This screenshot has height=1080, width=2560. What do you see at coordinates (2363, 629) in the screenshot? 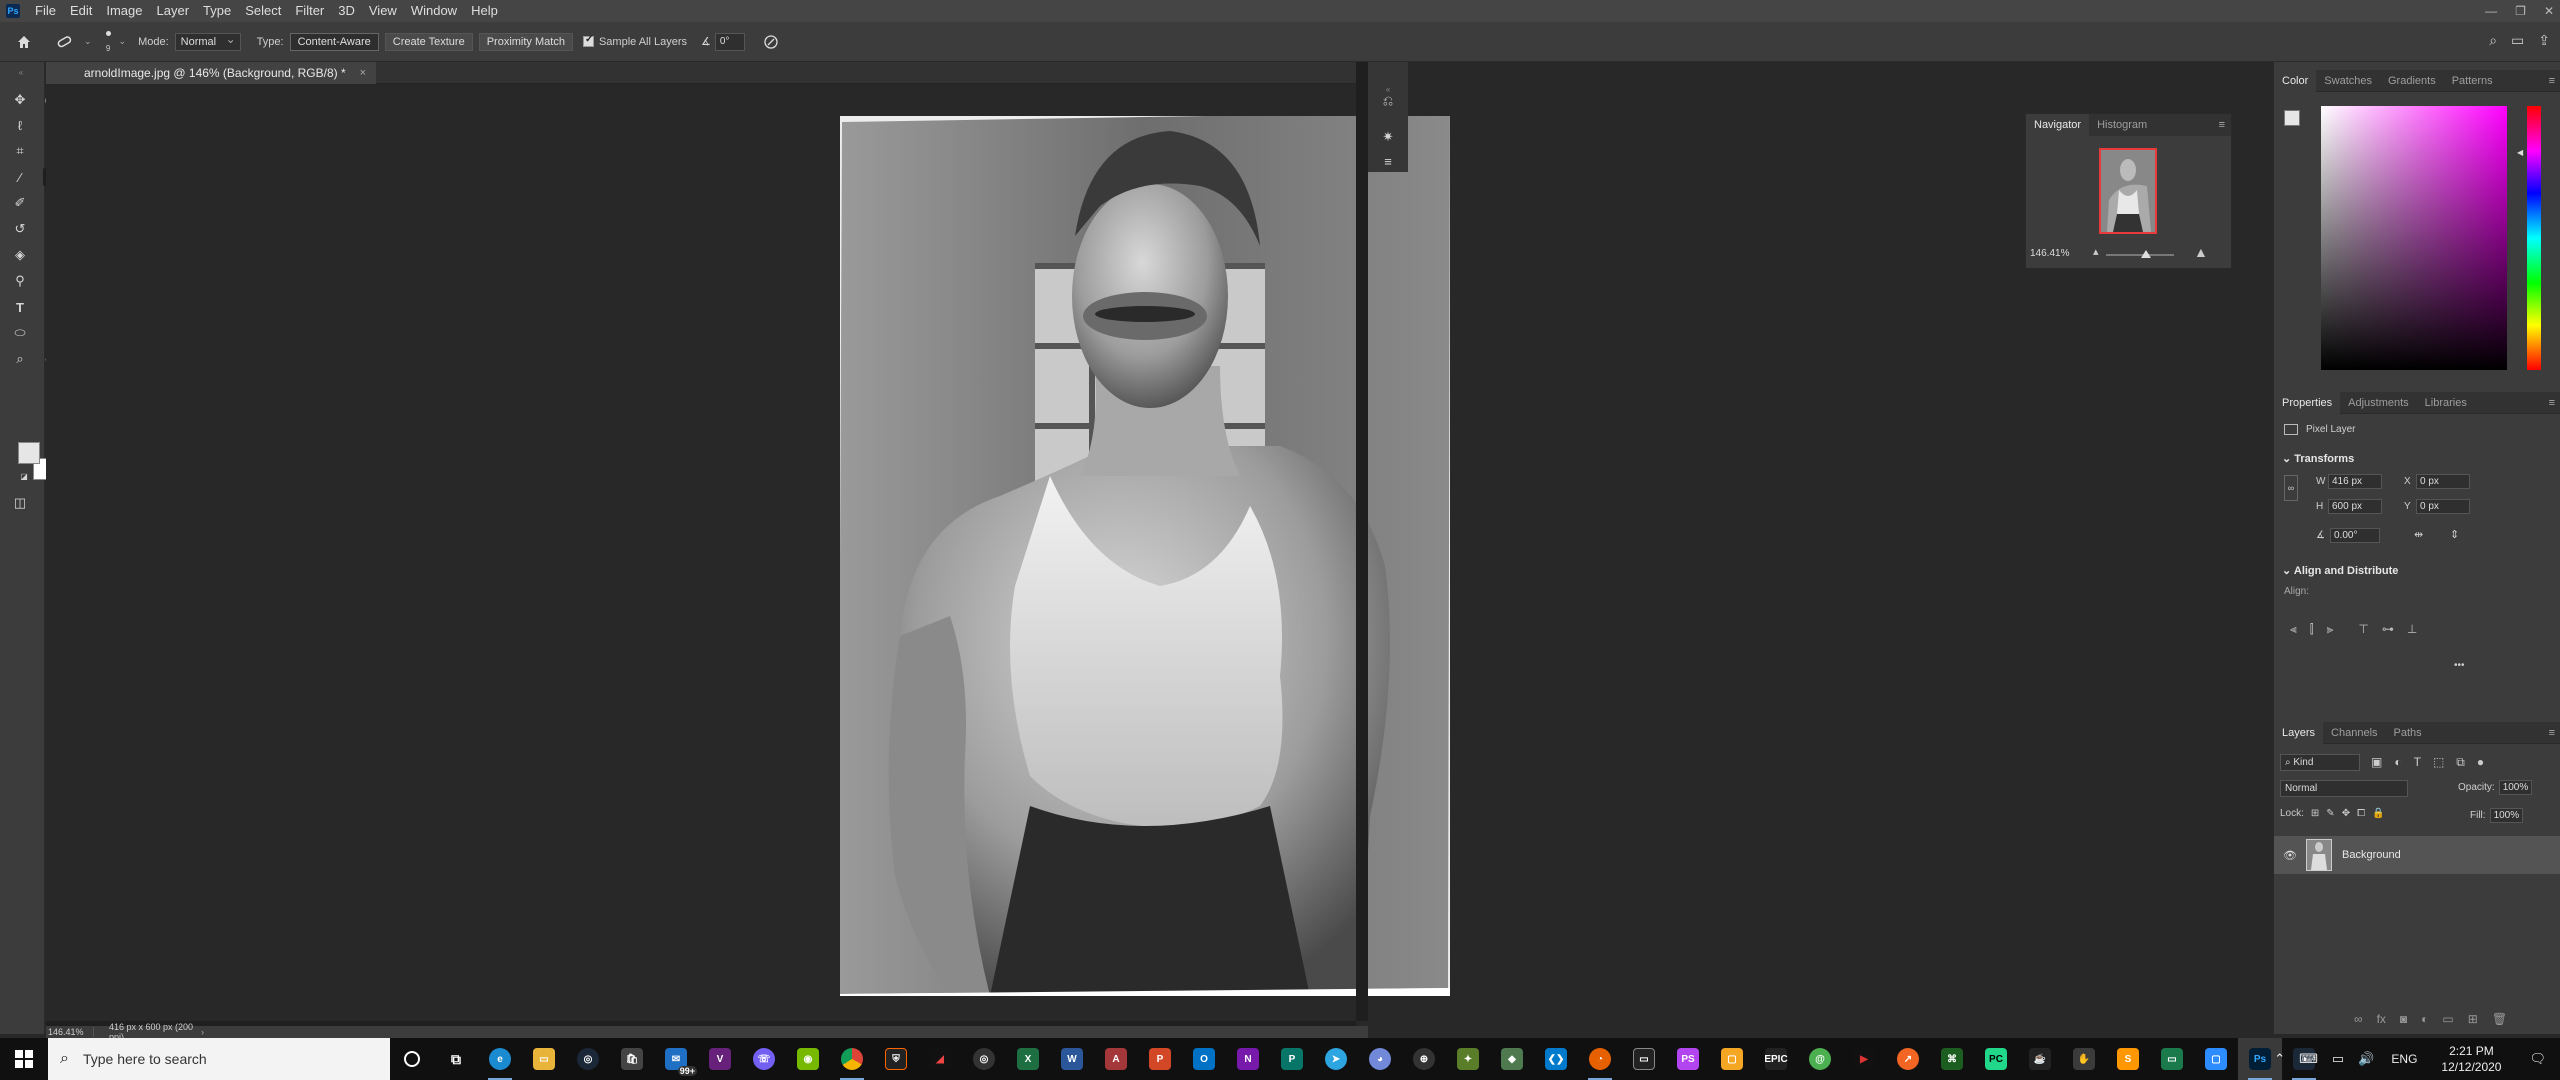
I see `align-top-icon: ⊤` at bounding box center [2363, 629].